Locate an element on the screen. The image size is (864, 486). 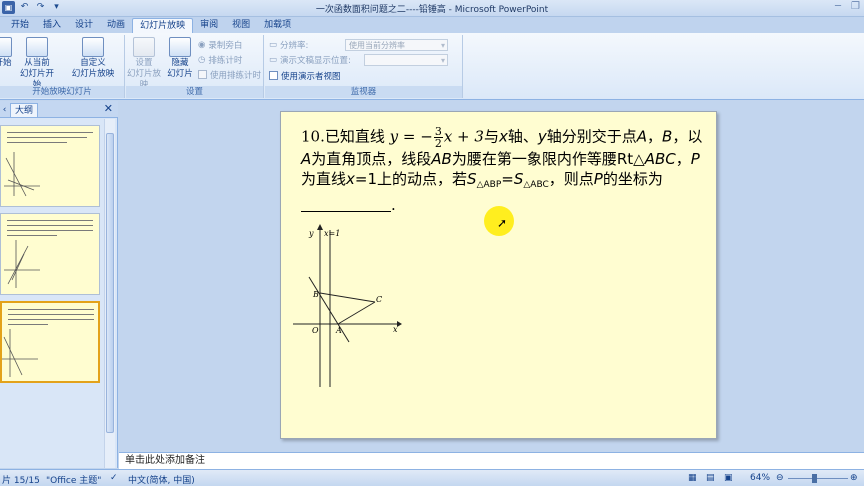
show-on-label: 演示文稿显示位置: is located at coordinates (315, 60).